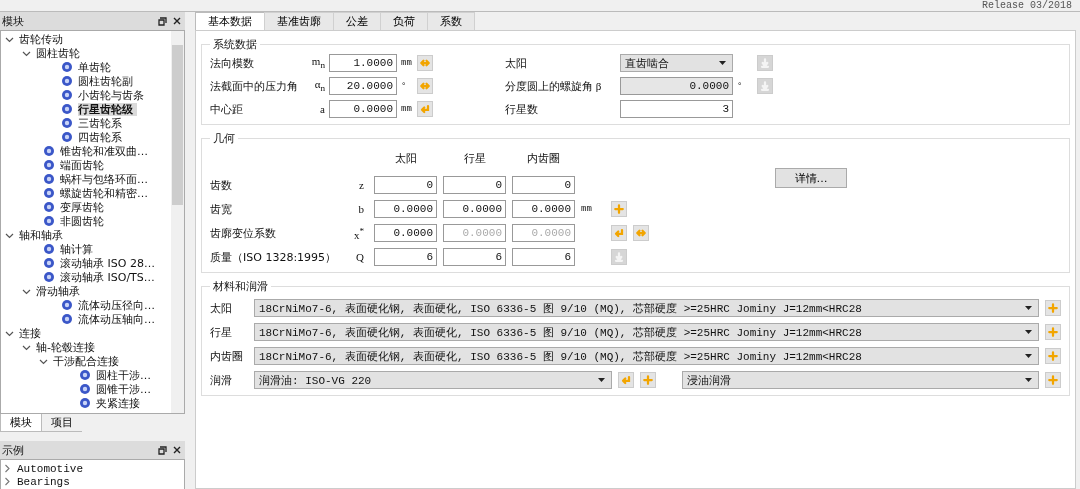 Image resolution: width=1080 pixels, height=489 pixels. I want to click on tree-item: 干涉配合连接, so click(88, 361).